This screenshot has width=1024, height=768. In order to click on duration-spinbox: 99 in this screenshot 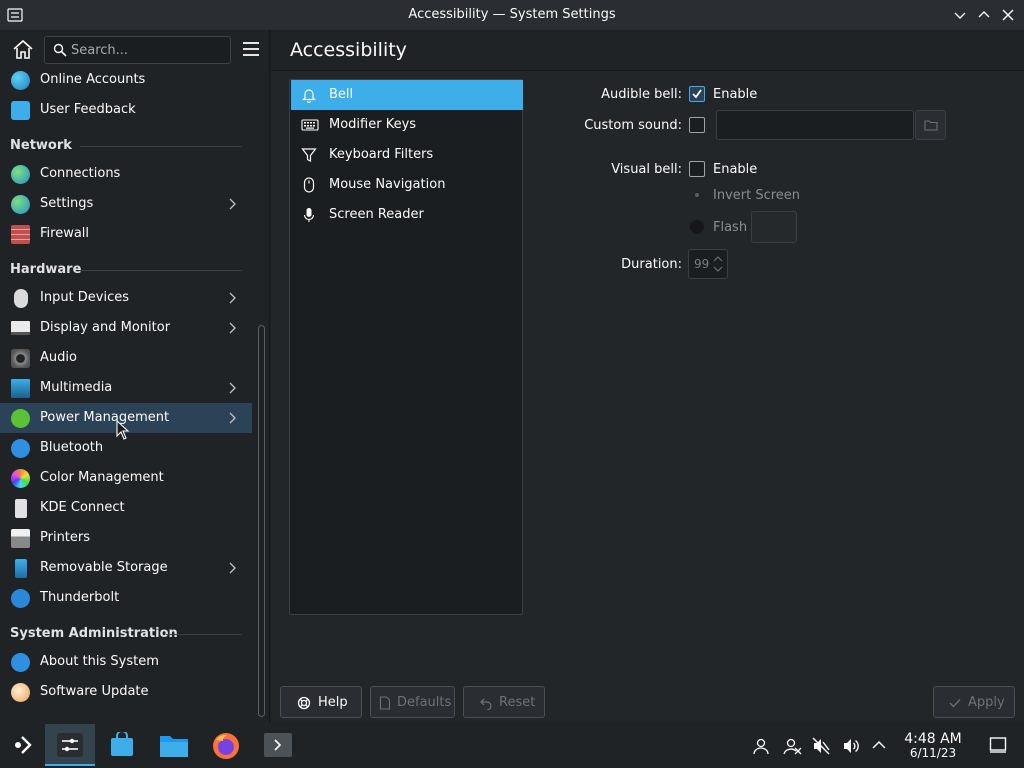, I will do `click(708, 264)`.